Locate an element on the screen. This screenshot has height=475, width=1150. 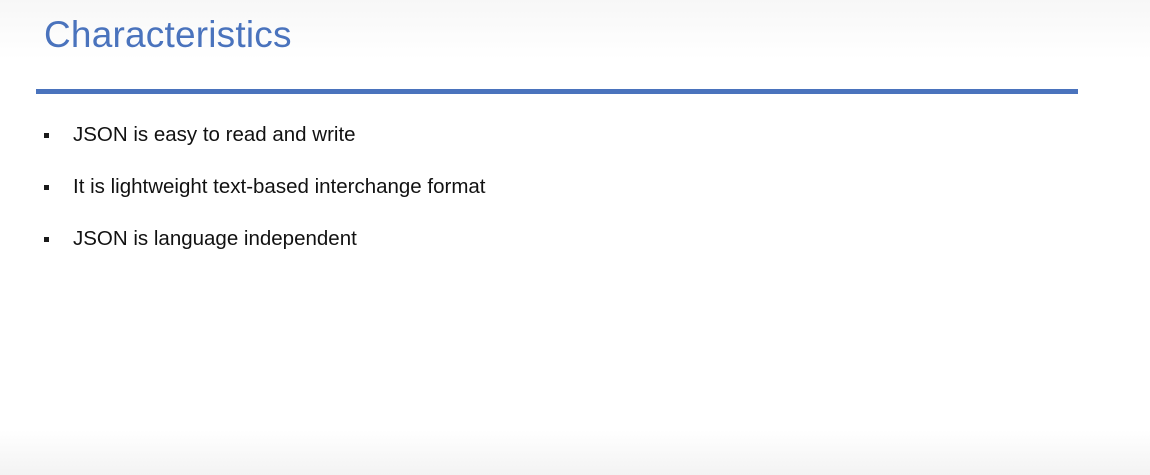
bullet-item: JSON is easy to read and write is located at coordinates (265, 146).